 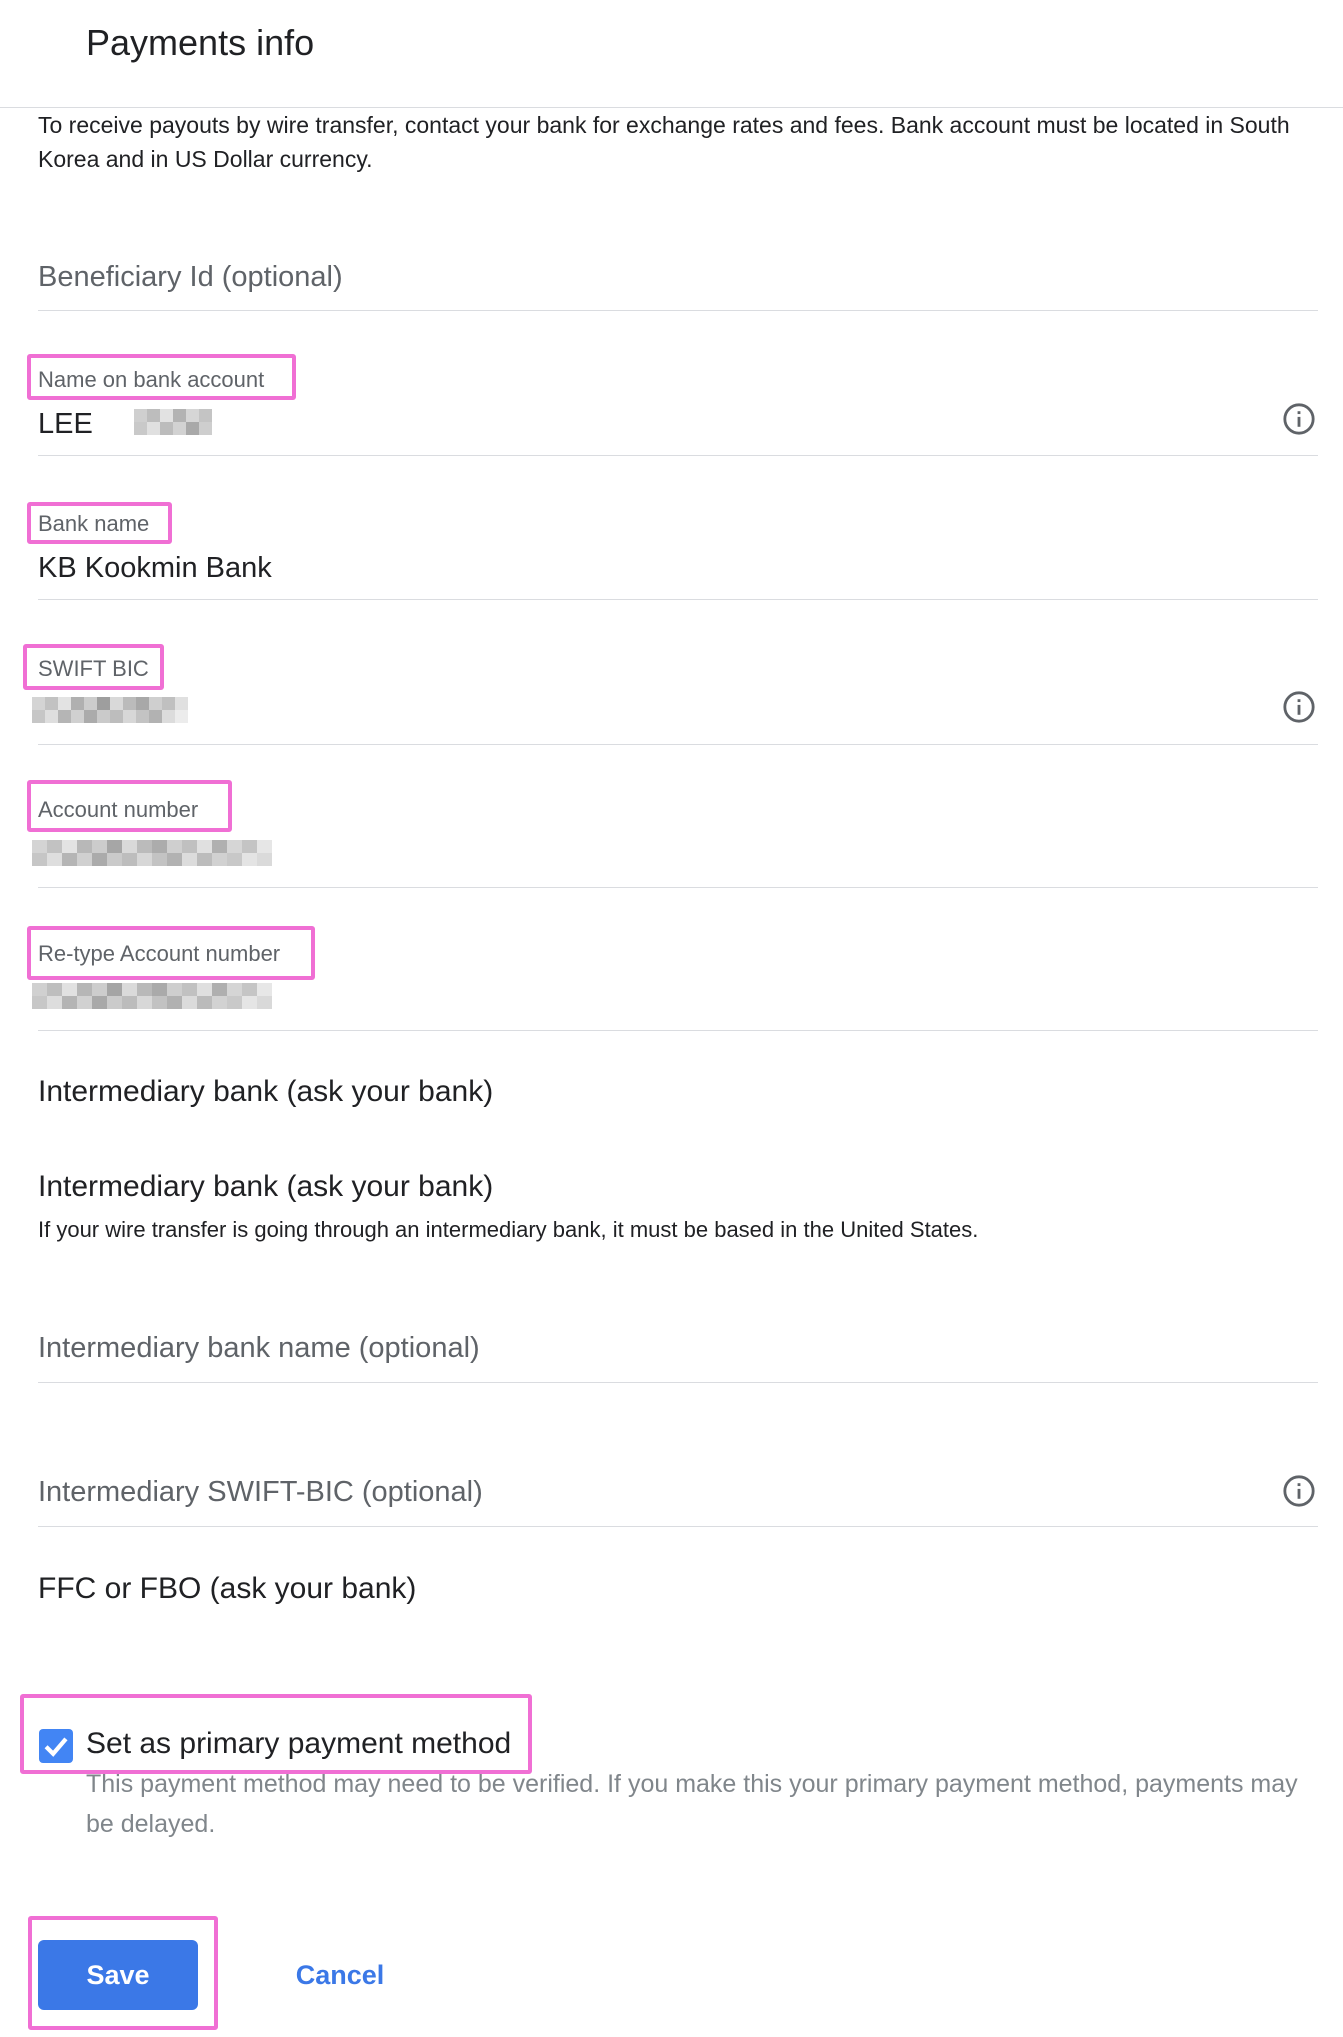 What do you see at coordinates (152, 996) in the screenshot?
I see `redacted-retype-account-number` at bounding box center [152, 996].